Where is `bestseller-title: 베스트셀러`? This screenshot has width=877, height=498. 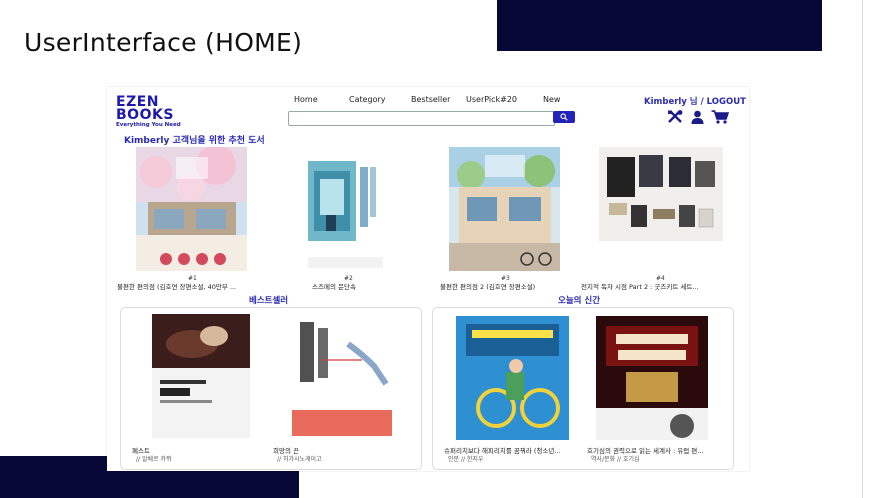
bestseller-title: 베스트셀러 is located at coordinates (269, 301).